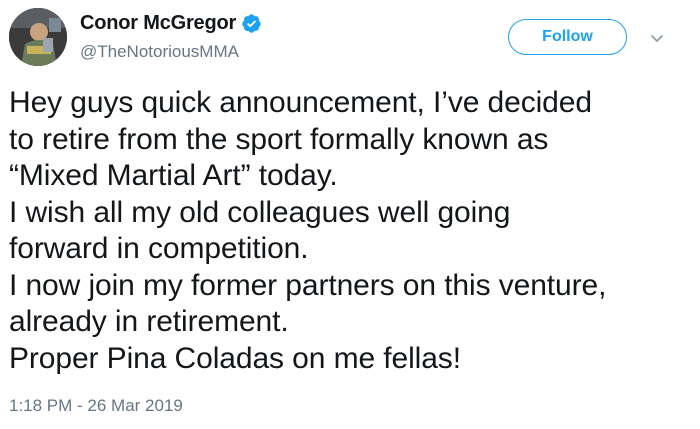 The width and height of the screenshot is (700, 429). I want to click on tweet-text-line: “Mixed Martial Art” today., so click(173, 175).